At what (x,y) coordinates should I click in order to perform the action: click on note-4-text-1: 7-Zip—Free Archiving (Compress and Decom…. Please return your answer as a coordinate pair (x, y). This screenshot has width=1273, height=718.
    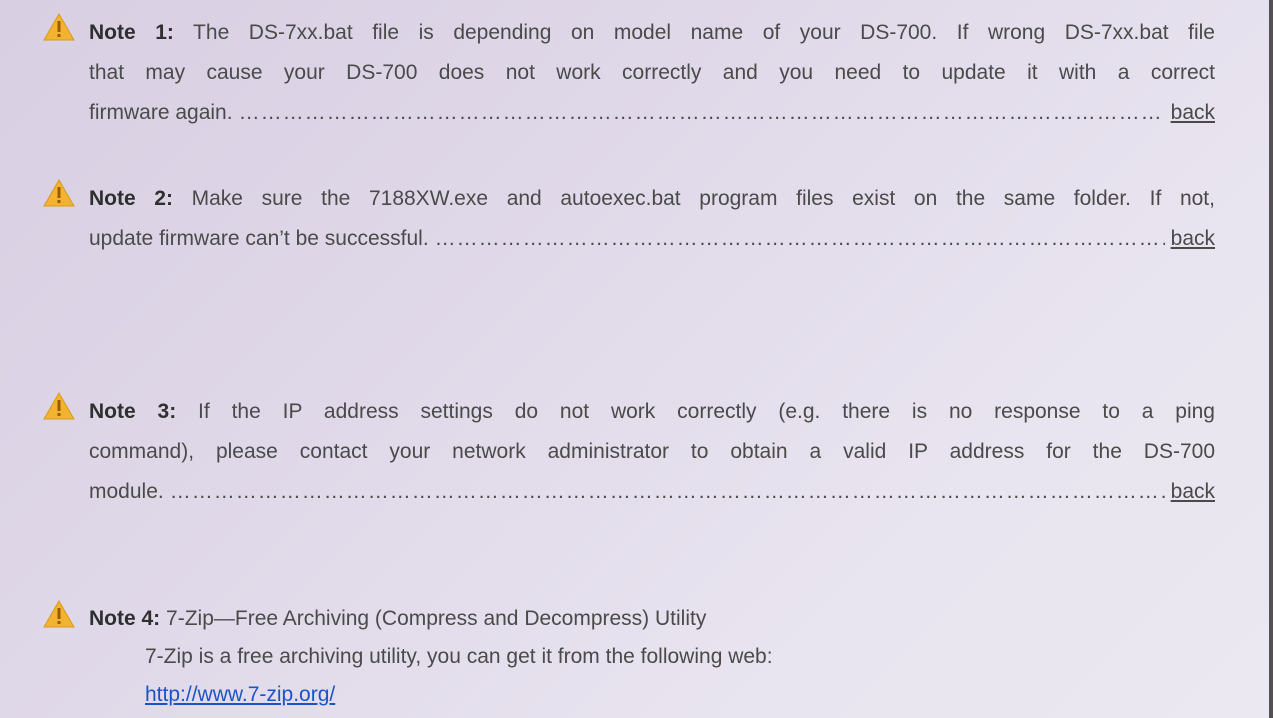
    Looking at the image, I should click on (433, 618).